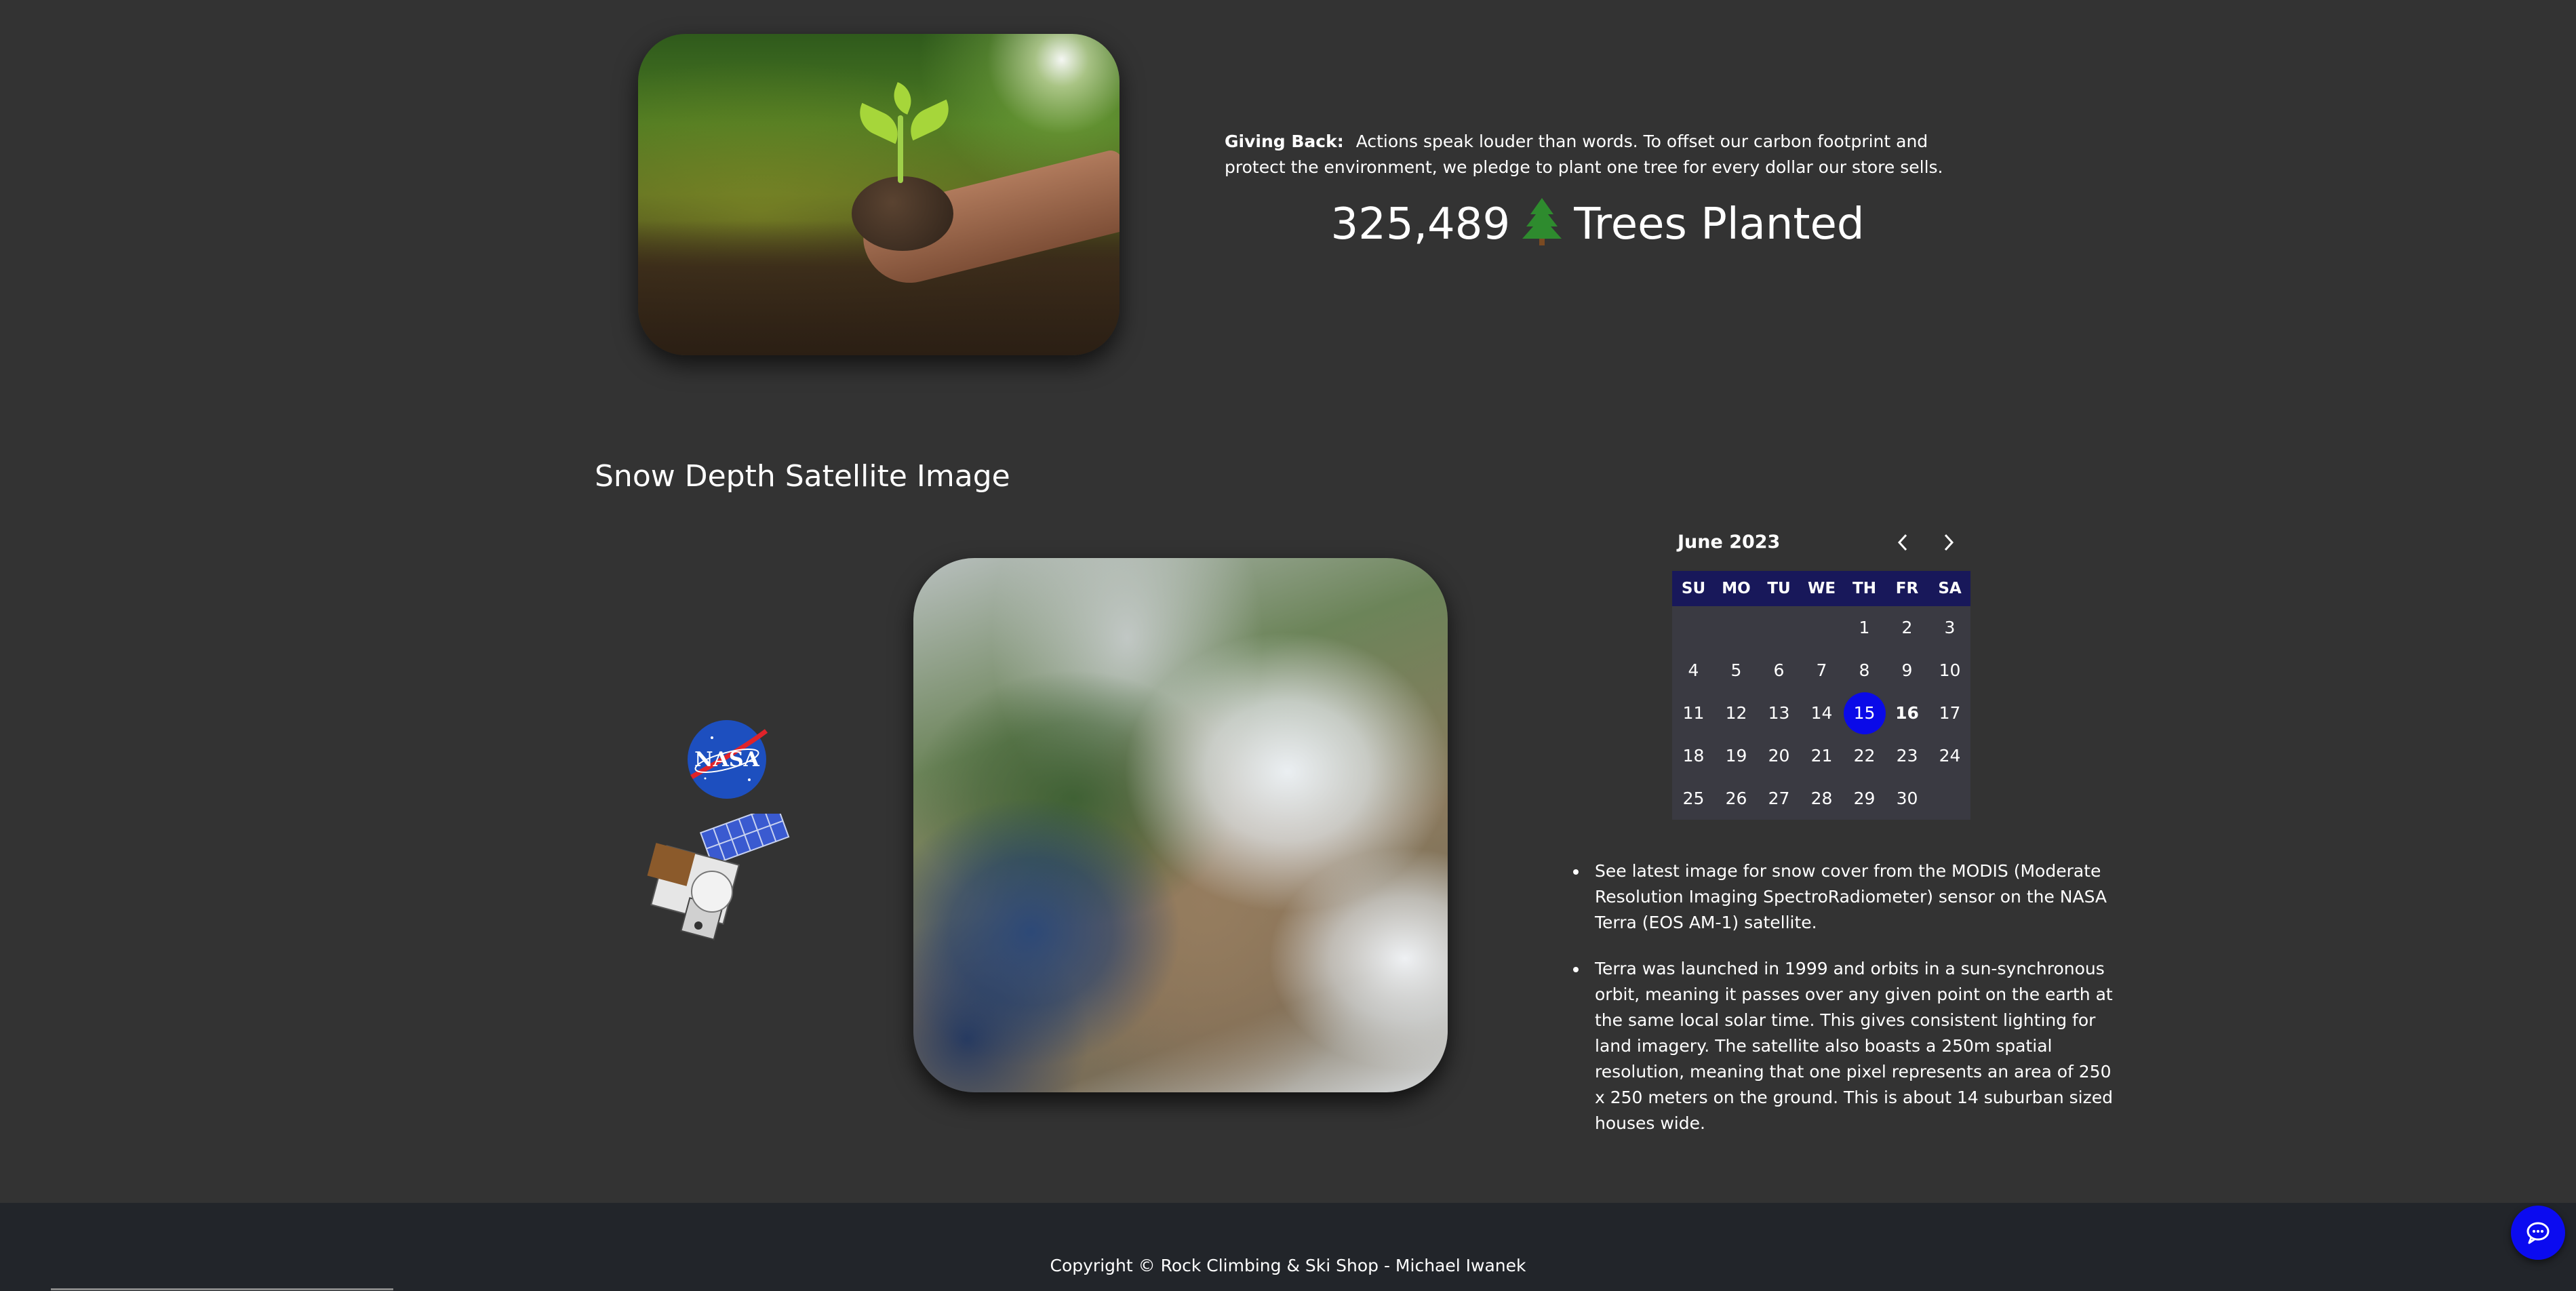 Image resolution: width=2576 pixels, height=1291 pixels. Describe the element at coordinates (1864, 798) in the screenshot. I see `calendar-day: 29` at that location.